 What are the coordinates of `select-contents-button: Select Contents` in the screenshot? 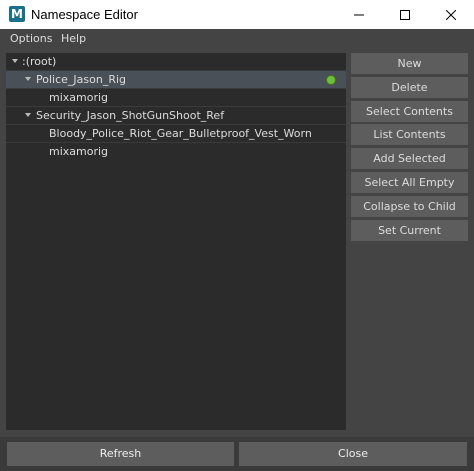 It's located at (409, 111).